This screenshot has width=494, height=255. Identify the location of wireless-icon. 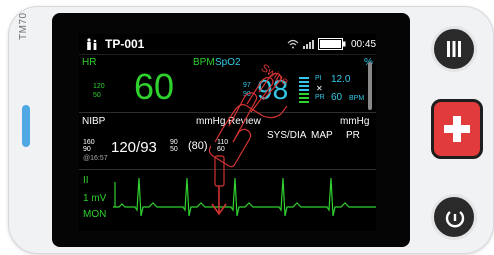
(293, 44).